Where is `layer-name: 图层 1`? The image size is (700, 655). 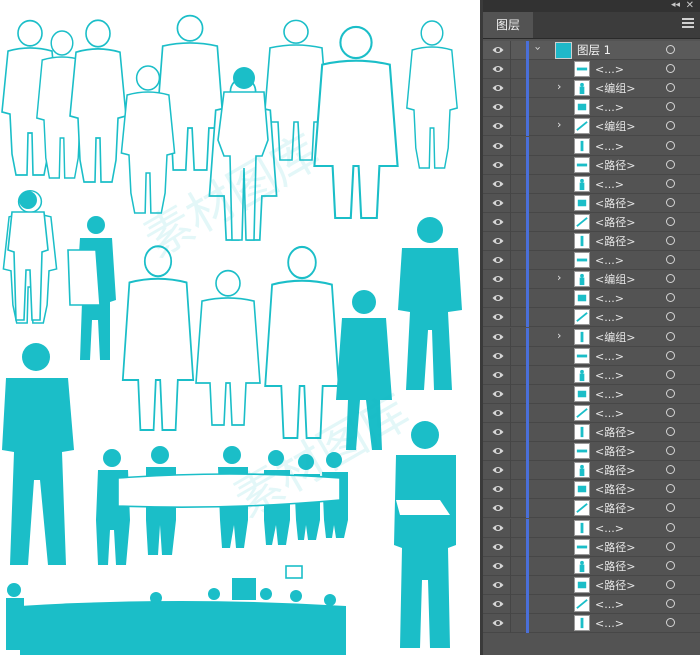
layer-name: 图层 1 is located at coordinates (594, 50).